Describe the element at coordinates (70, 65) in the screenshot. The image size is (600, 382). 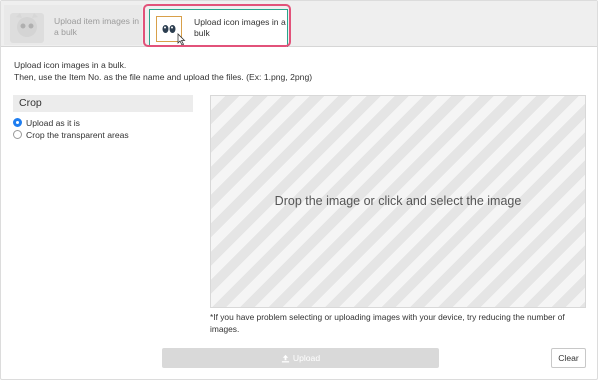
I see `description-line: Upload icon images in a bulk.` at that location.